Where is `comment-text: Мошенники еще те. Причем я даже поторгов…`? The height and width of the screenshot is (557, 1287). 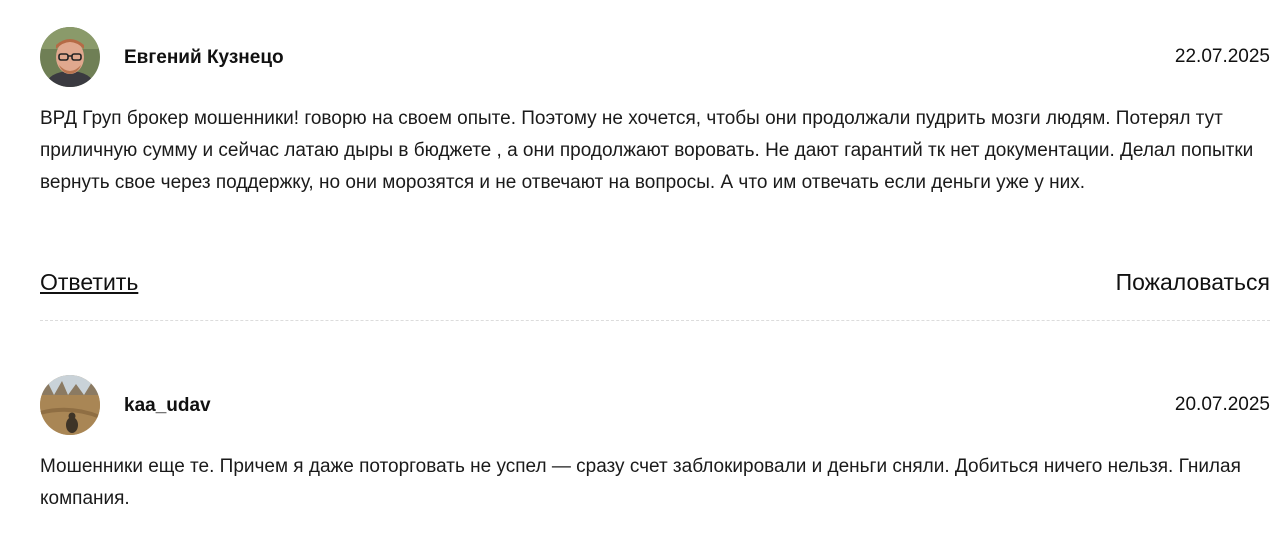
comment-text: Мошенники еще те. Причем я даже поторгов… is located at coordinates (640, 482).